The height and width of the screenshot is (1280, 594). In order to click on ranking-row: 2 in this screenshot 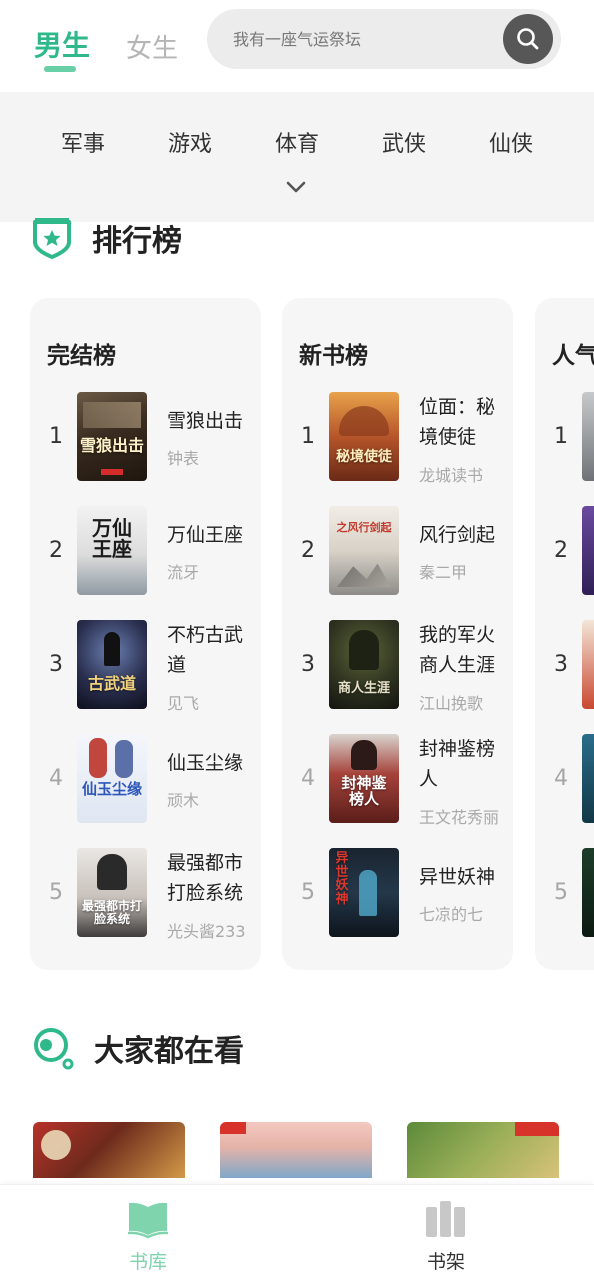, I will do `click(564, 552)`.